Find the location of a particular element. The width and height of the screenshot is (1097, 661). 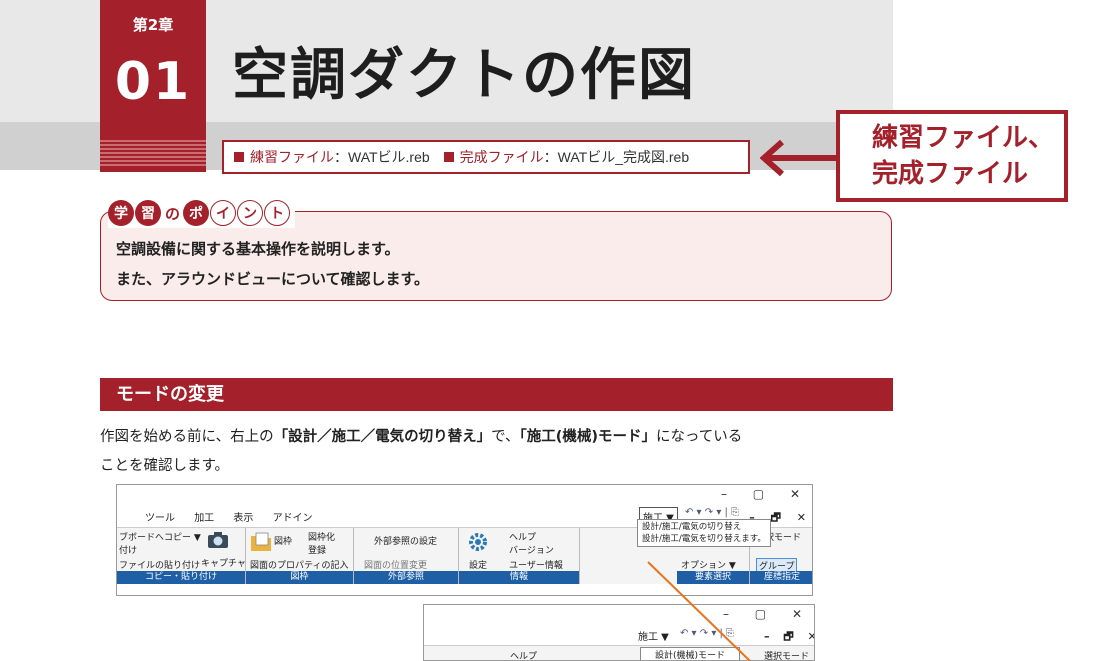

menu-addin: アドイン is located at coordinates (293, 518).